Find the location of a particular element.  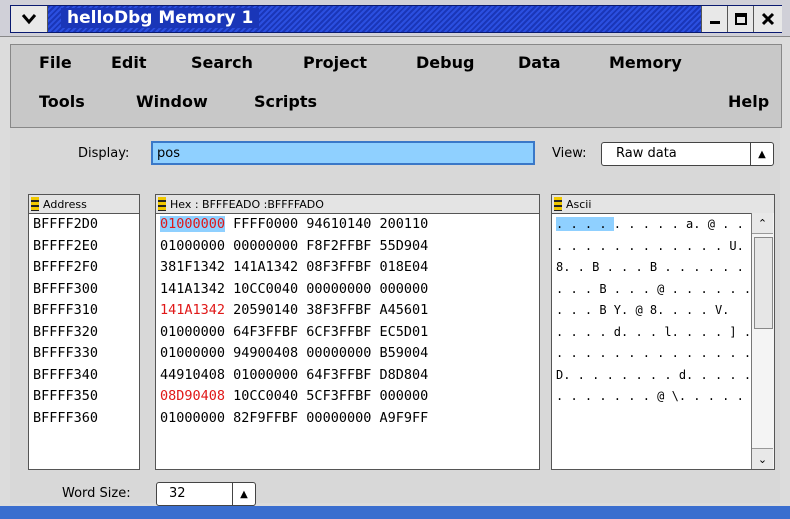

address-cell: BFFFF360 is located at coordinates (66, 417).